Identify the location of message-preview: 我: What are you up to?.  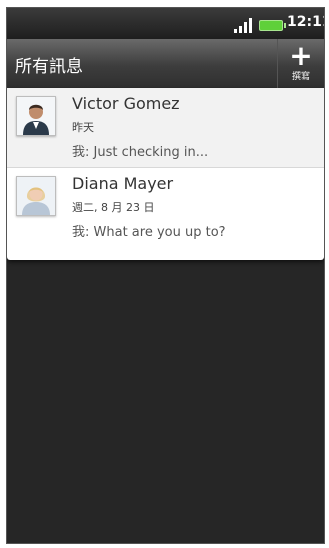
(149, 232).